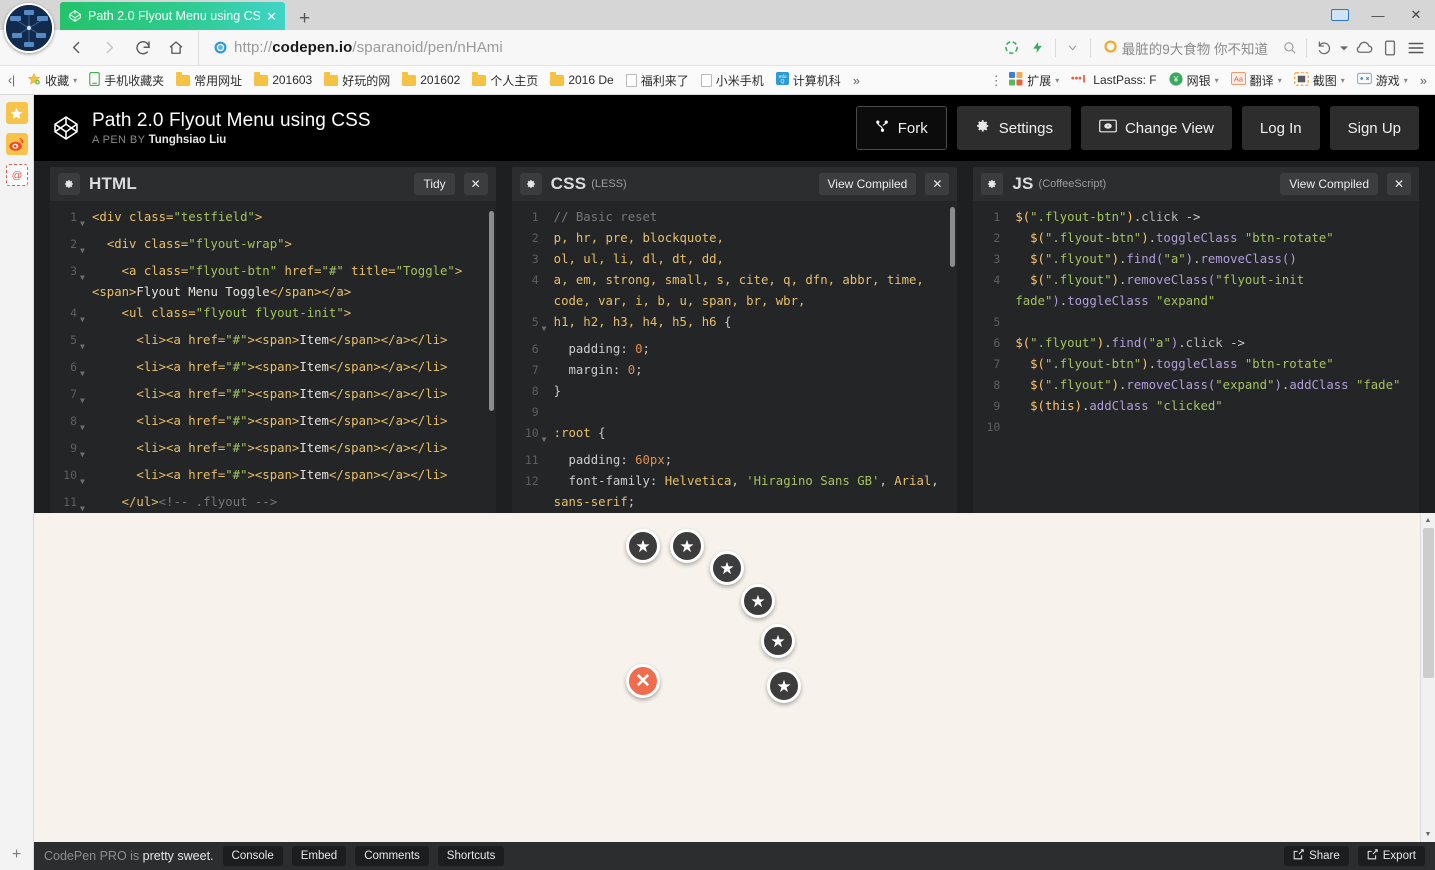 The width and height of the screenshot is (1435, 870). Describe the element at coordinates (1194, 80) in the screenshot. I see `toolbar-item-bank: ¥ 网银 ▾` at that location.